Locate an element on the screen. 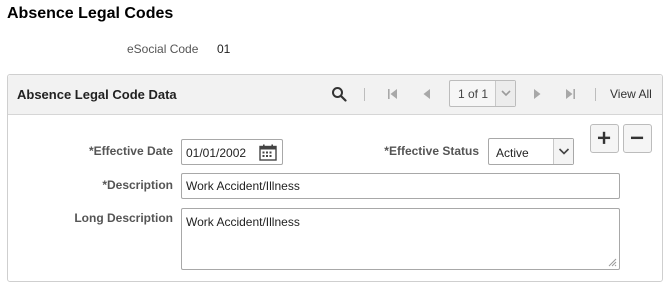  view-all-link: View All is located at coordinates (631, 94).